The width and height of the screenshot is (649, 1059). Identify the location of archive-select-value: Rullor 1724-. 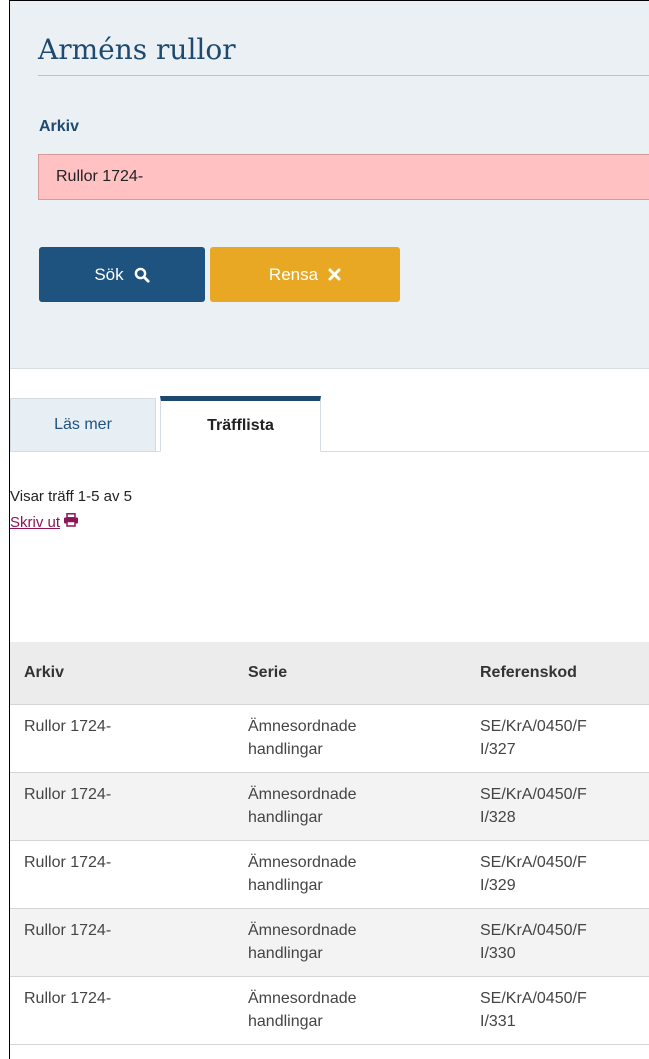
(100, 176).